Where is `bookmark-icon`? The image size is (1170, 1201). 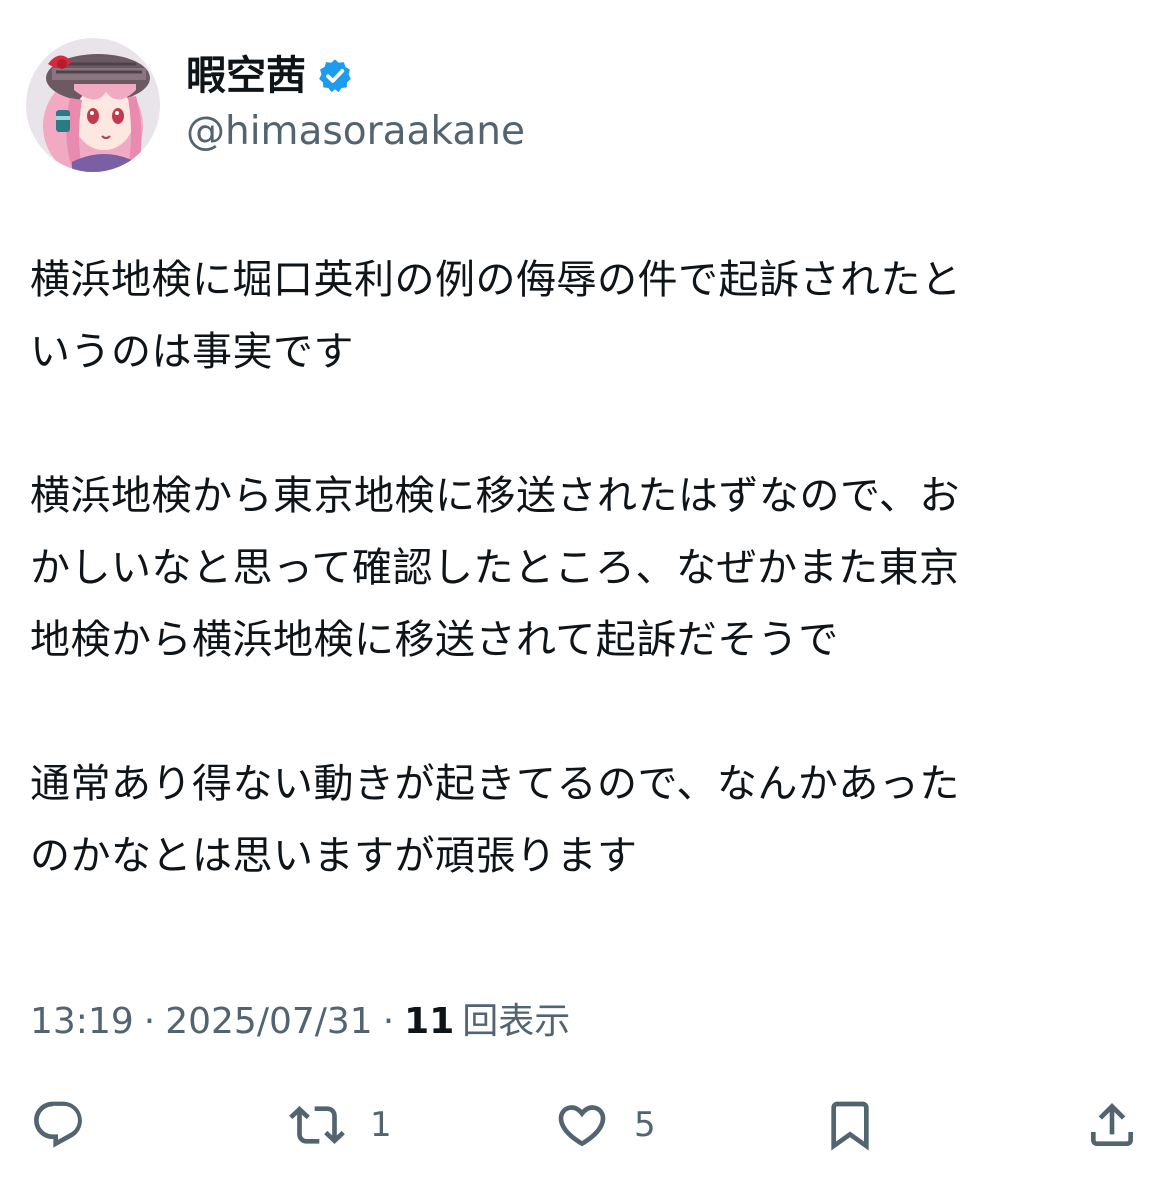 bookmark-icon is located at coordinates (850, 1126).